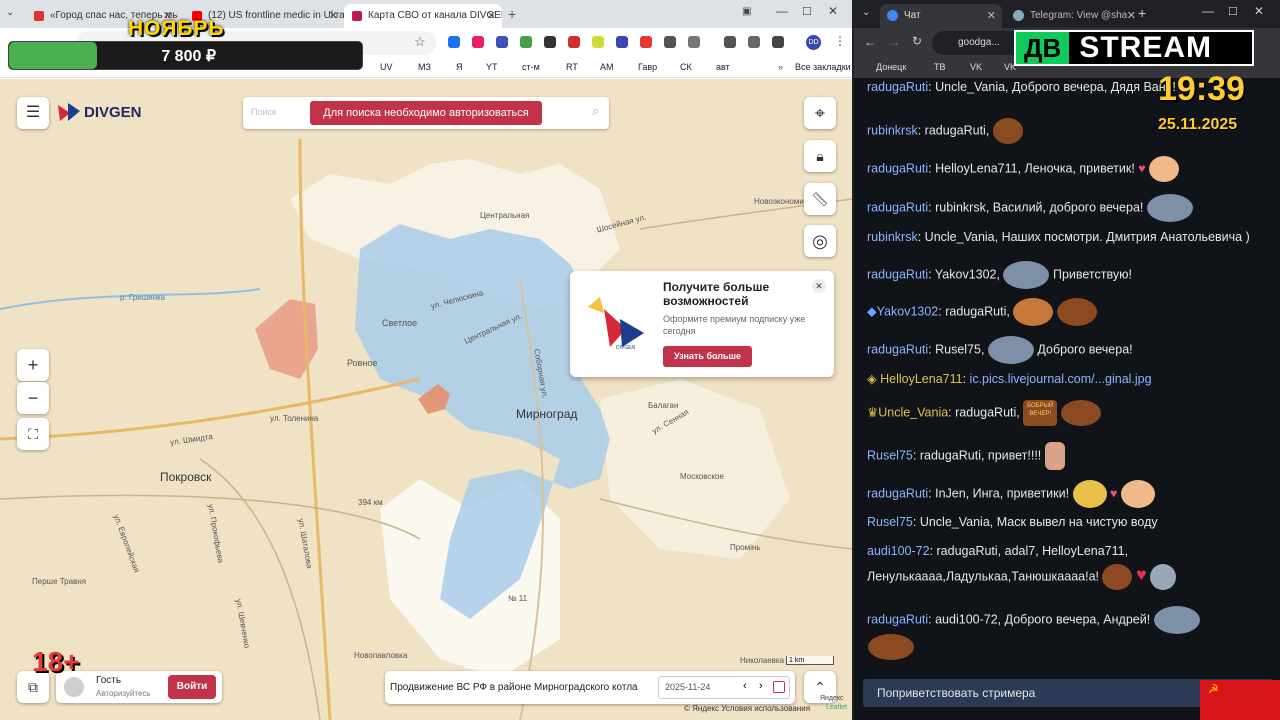  What do you see at coordinates (1074, 16) in the screenshot?
I see `tab-telegram: Telegram: View @sha ✕` at bounding box center [1074, 16].